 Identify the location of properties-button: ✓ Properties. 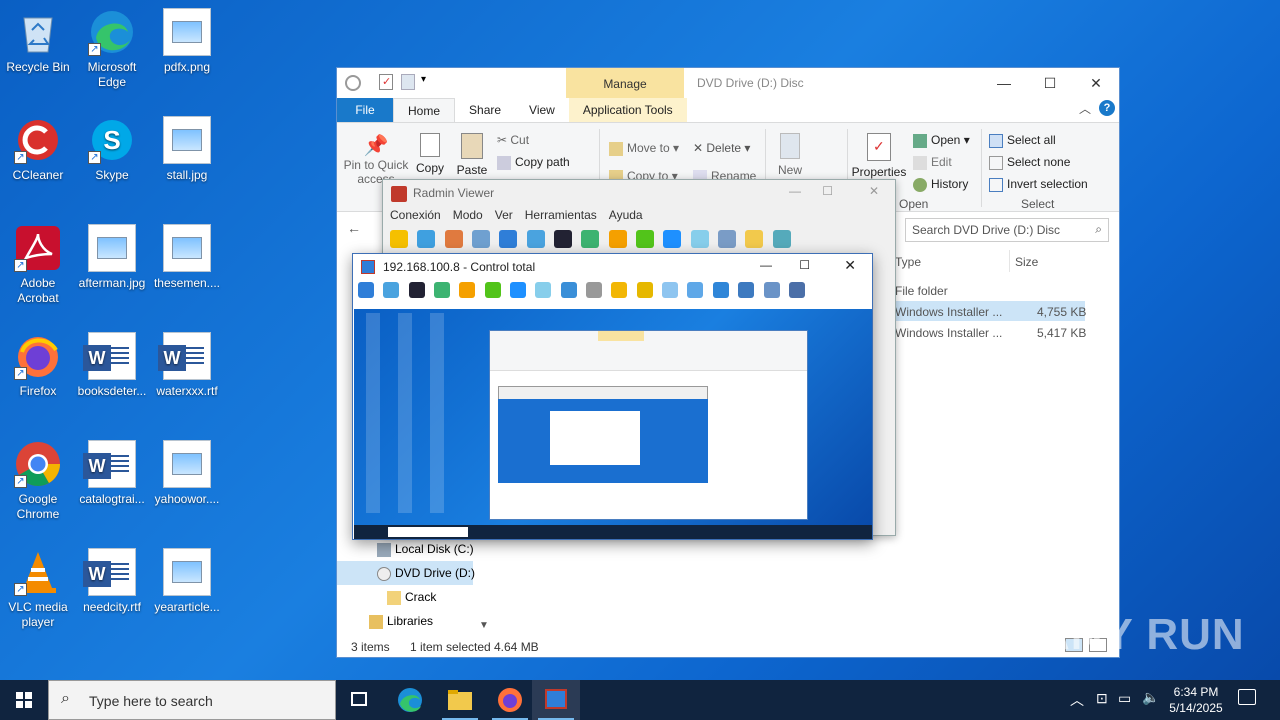
(879, 156).